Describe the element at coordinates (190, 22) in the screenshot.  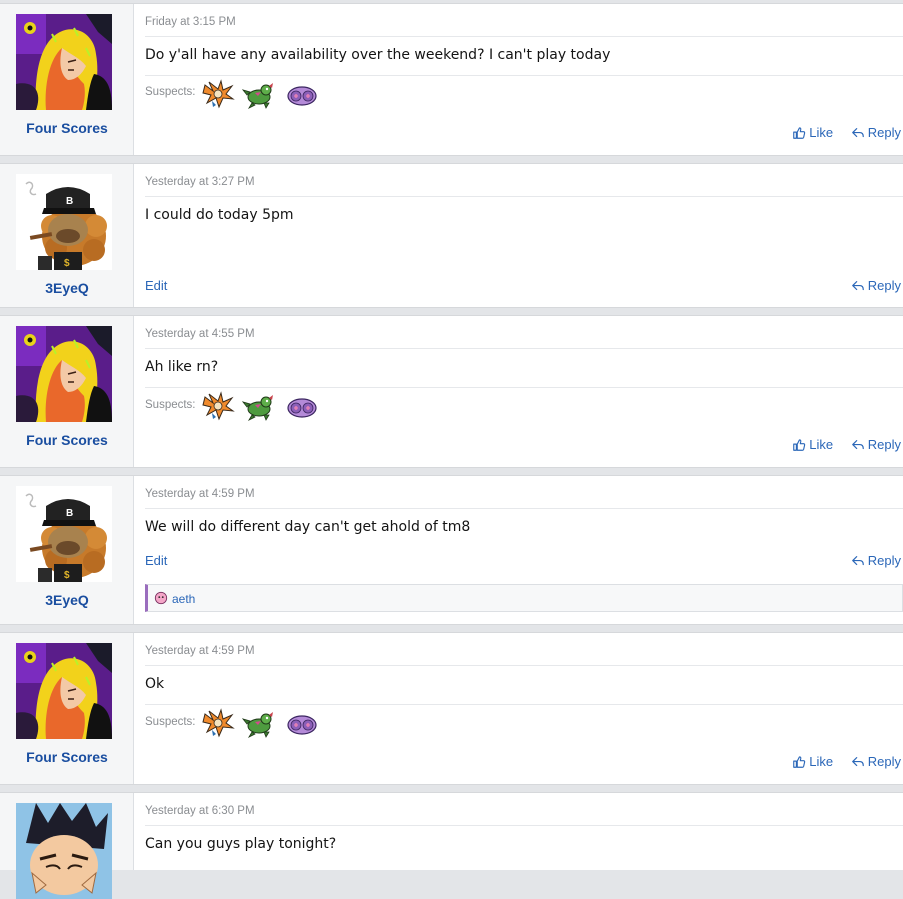
I see `post-timestamp: Friday at 3:15 PM` at that location.